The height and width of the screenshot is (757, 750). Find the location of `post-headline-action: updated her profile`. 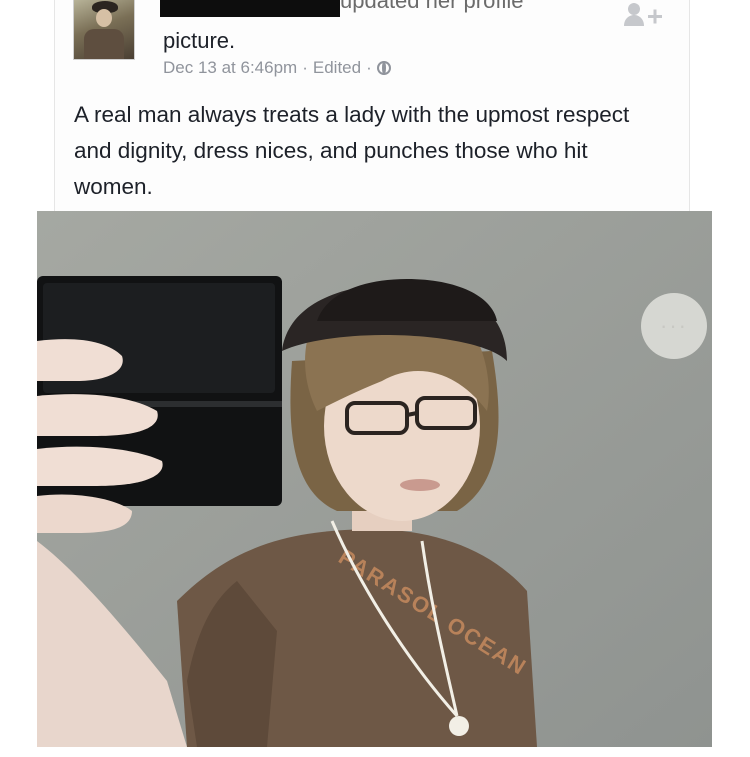

post-headline-action: updated her profile is located at coordinates (432, 6).